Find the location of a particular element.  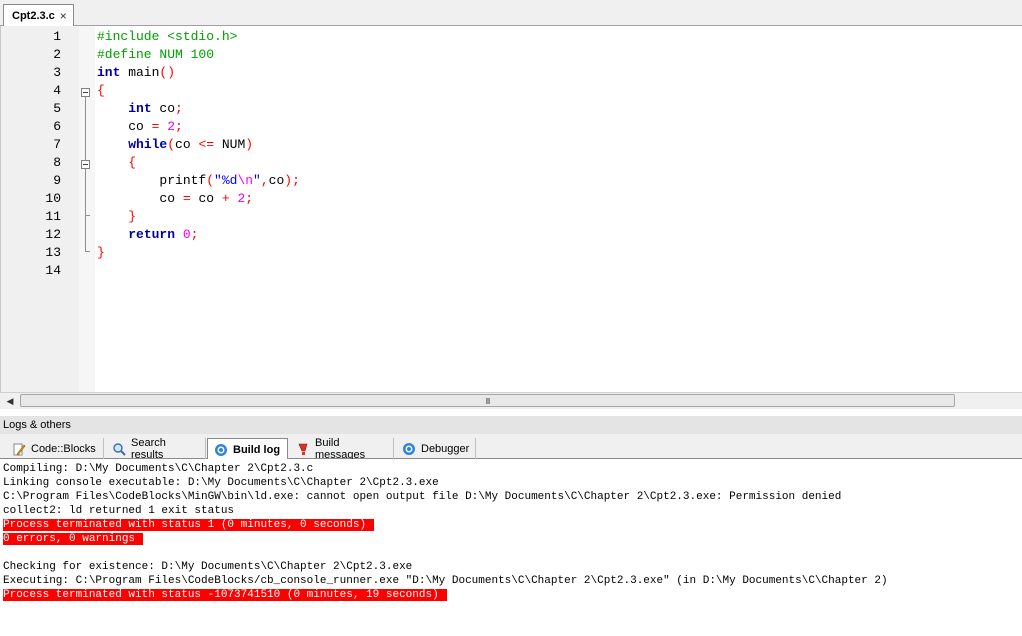

code-token: \n is located at coordinates (245, 180).